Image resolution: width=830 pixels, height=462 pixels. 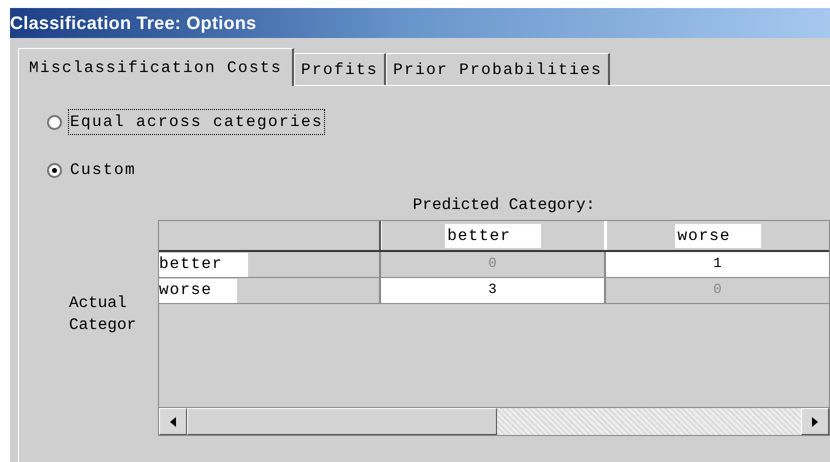 What do you see at coordinates (156, 67) in the screenshot?
I see `tab: Misclassification Costs` at bounding box center [156, 67].